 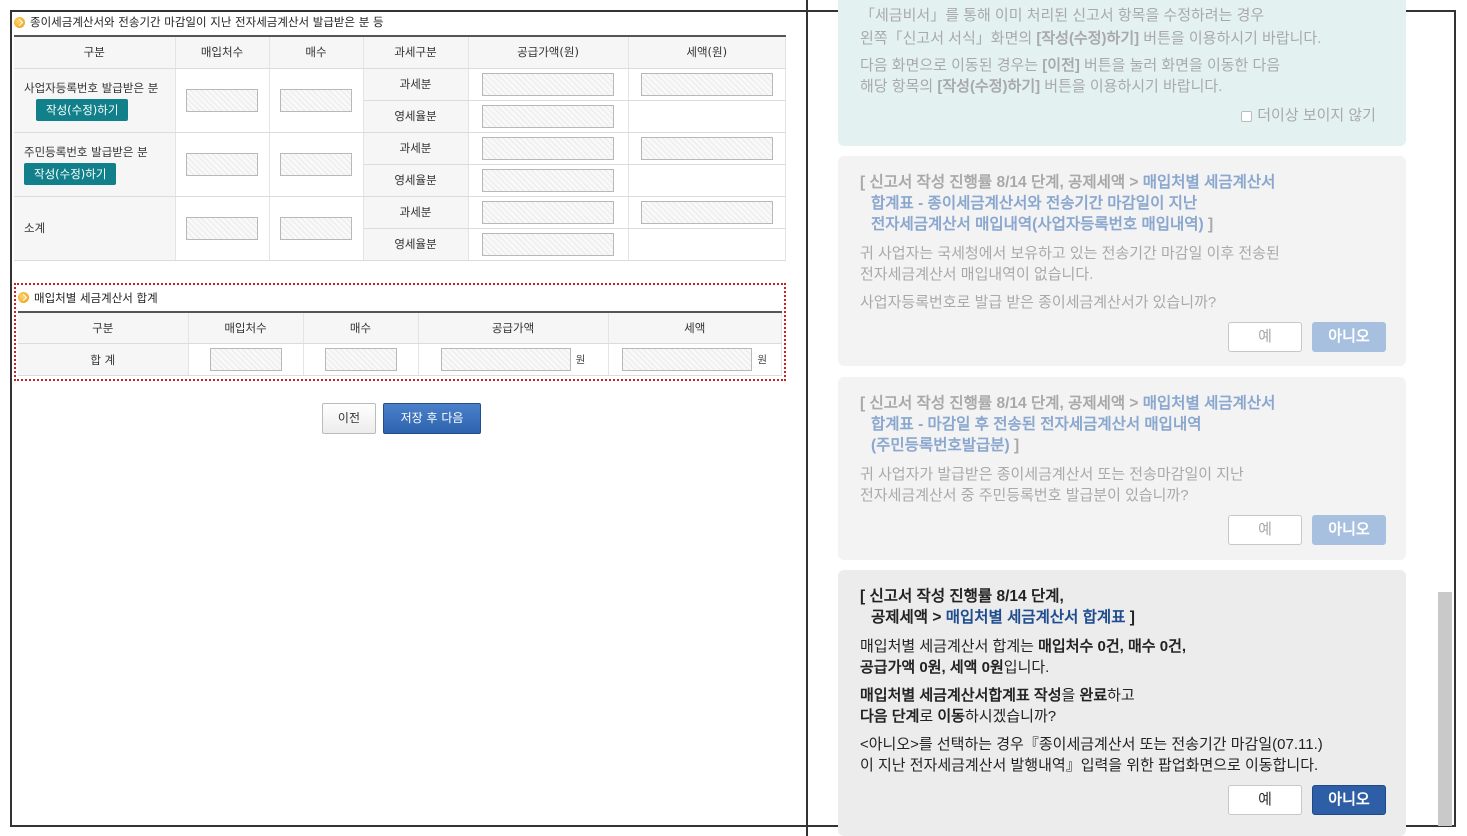 What do you see at coordinates (1122, 115) in the screenshot?
I see `dont-show-option: 더이상 보이지 않기` at bounding box center [1122, 115].